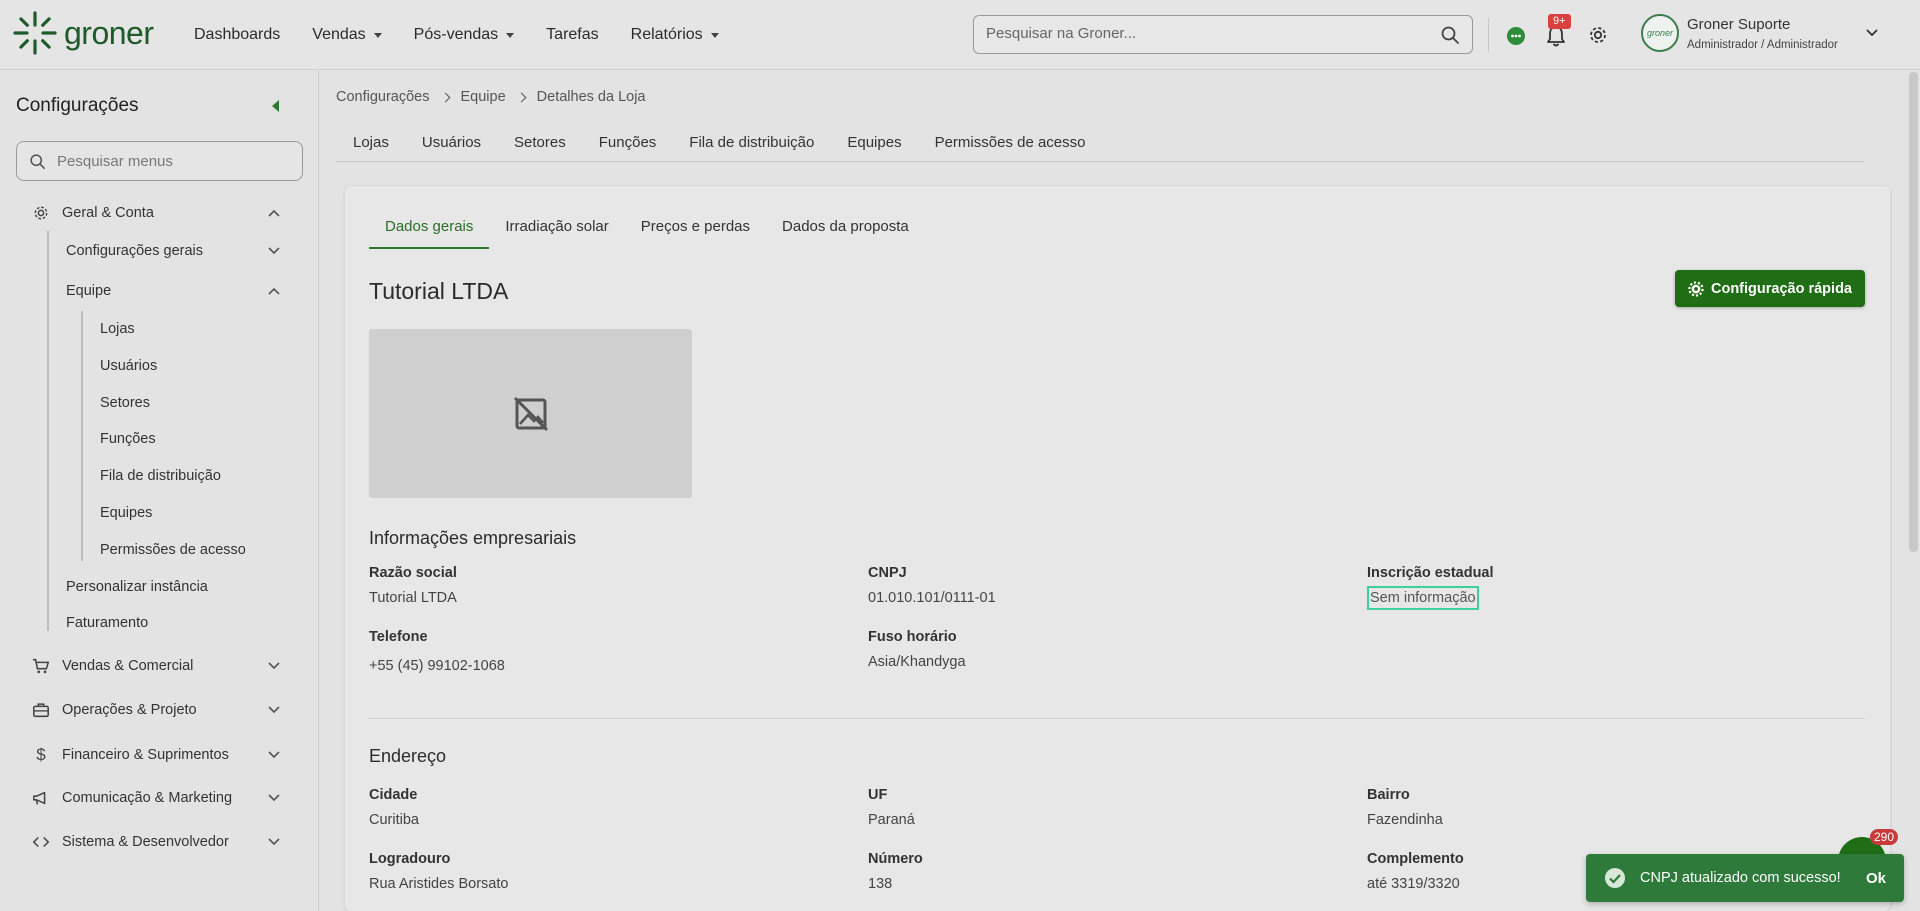 This screenshot has width=1920, height=911. Describe the element at coordinates (126, 513) in the screenshot. I see `sidebar-item-equipes: Equipes` at that location.